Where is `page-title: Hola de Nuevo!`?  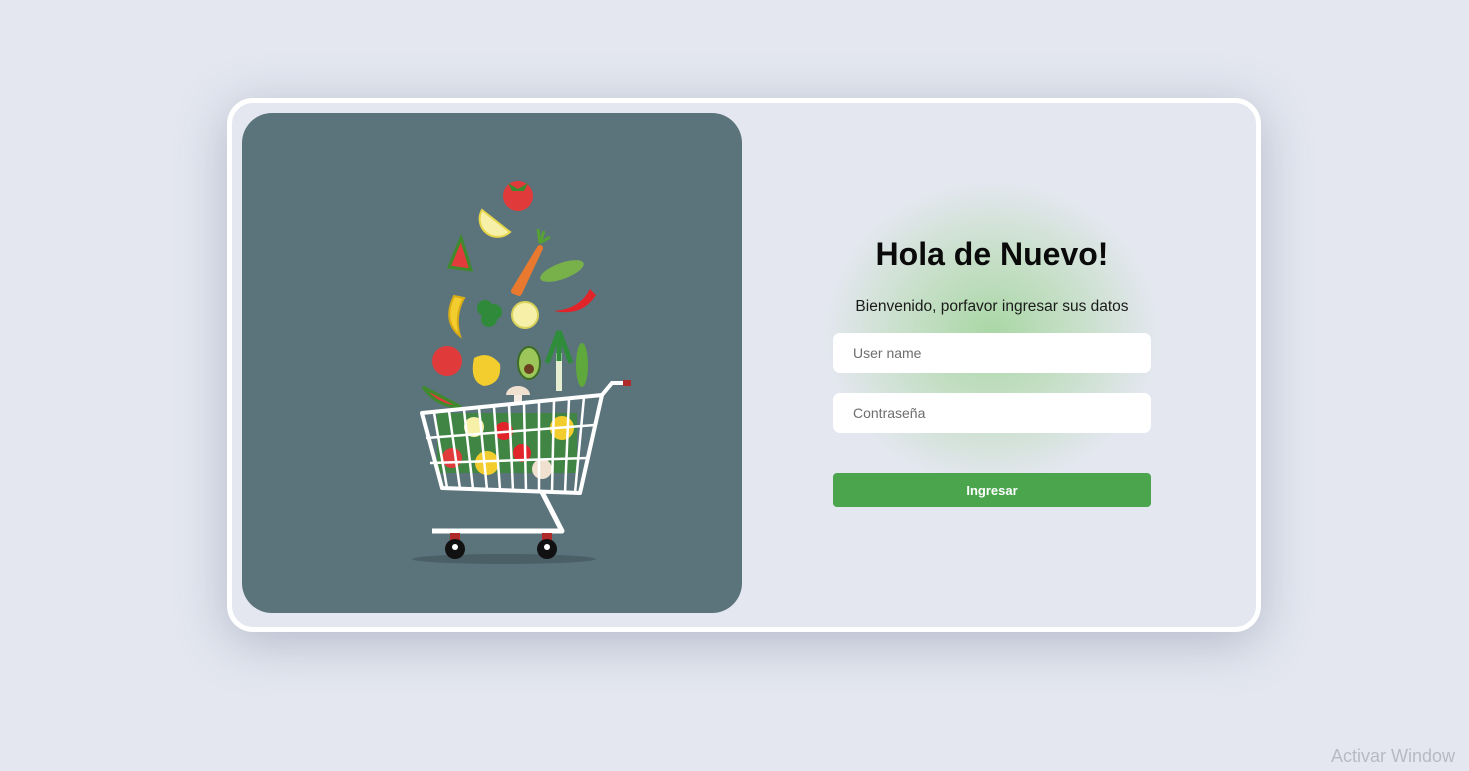
page-title: Hola de Nuevo! is located at coordinates (992, 254).